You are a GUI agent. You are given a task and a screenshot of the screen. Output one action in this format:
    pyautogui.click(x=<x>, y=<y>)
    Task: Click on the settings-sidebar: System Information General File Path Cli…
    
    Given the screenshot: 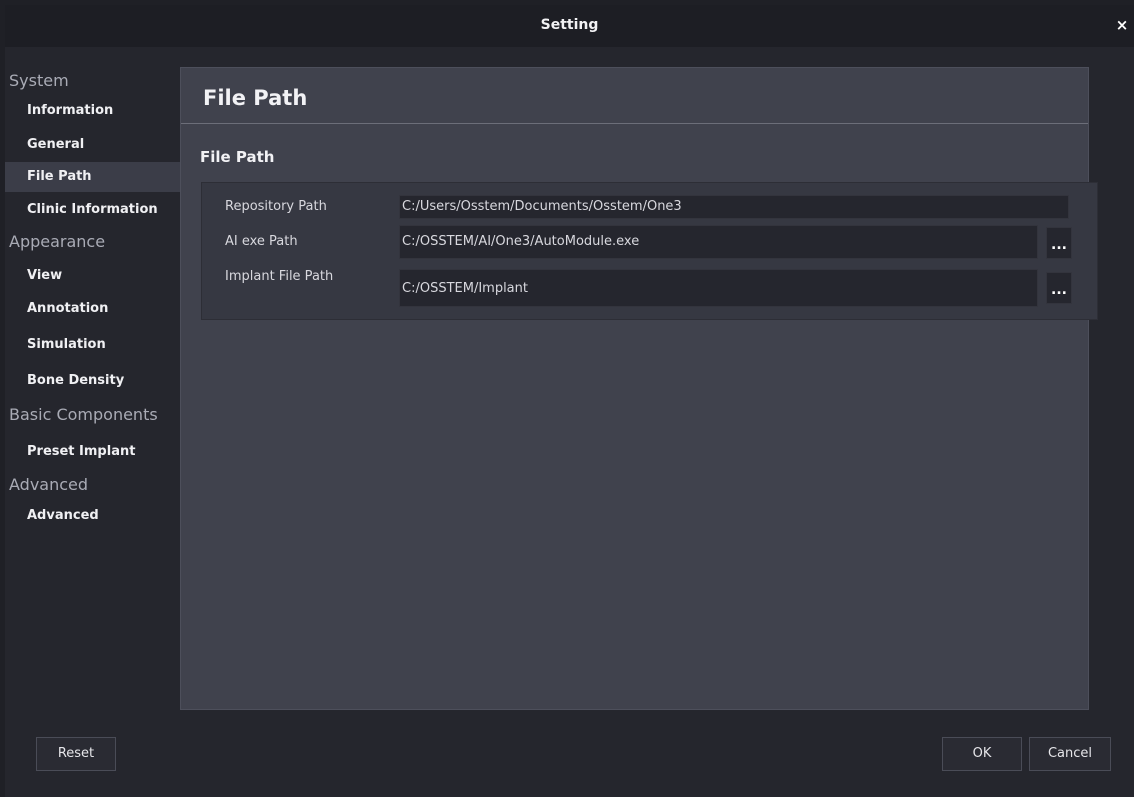 What is the action you would take?
    pyautogui.click(x=92, y=302)
    